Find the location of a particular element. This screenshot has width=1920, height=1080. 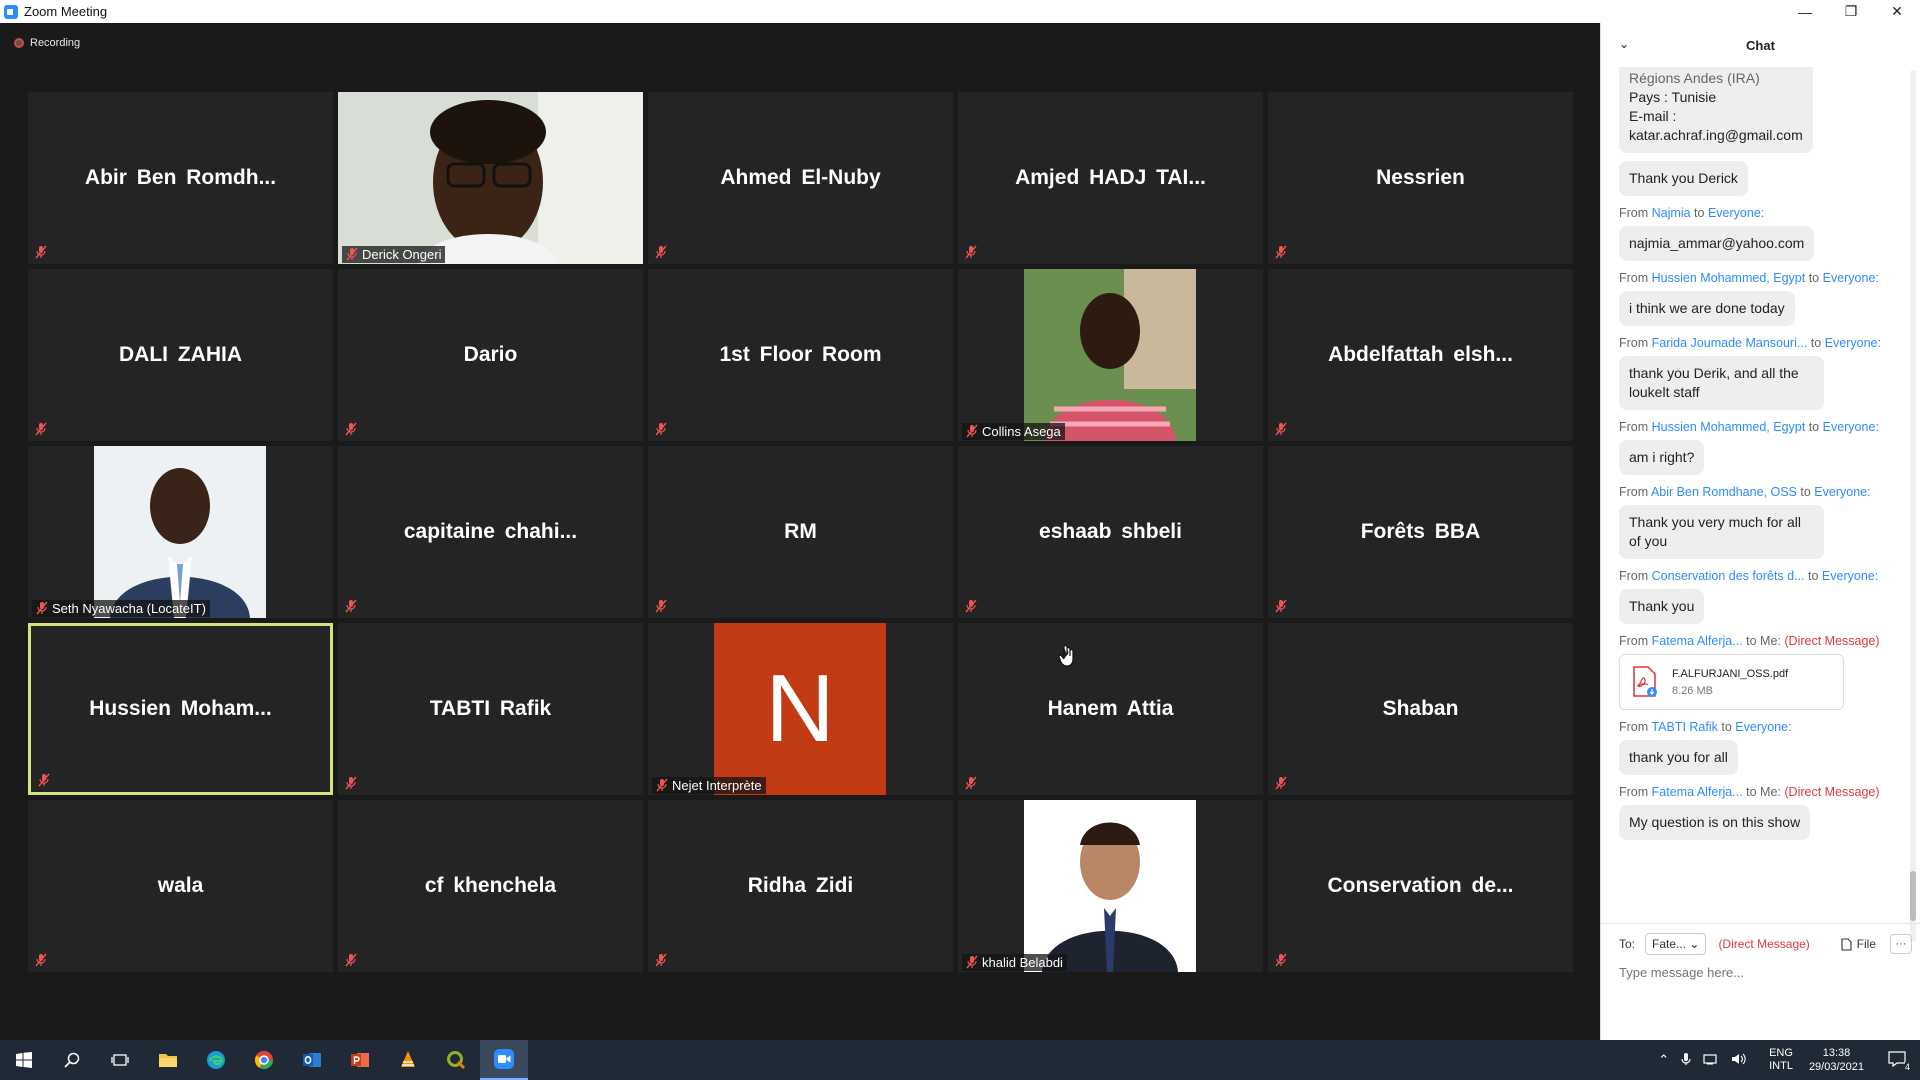

pdf-file-icon is located at coordinates (1644, 682).